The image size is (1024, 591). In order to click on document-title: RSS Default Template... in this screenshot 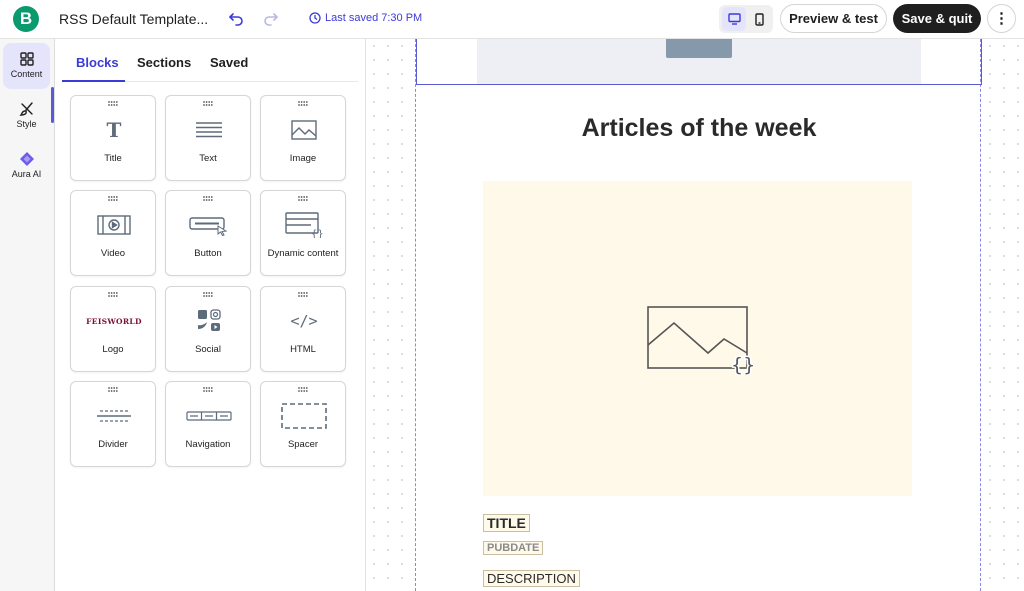, I will do `click(133, 19)`.